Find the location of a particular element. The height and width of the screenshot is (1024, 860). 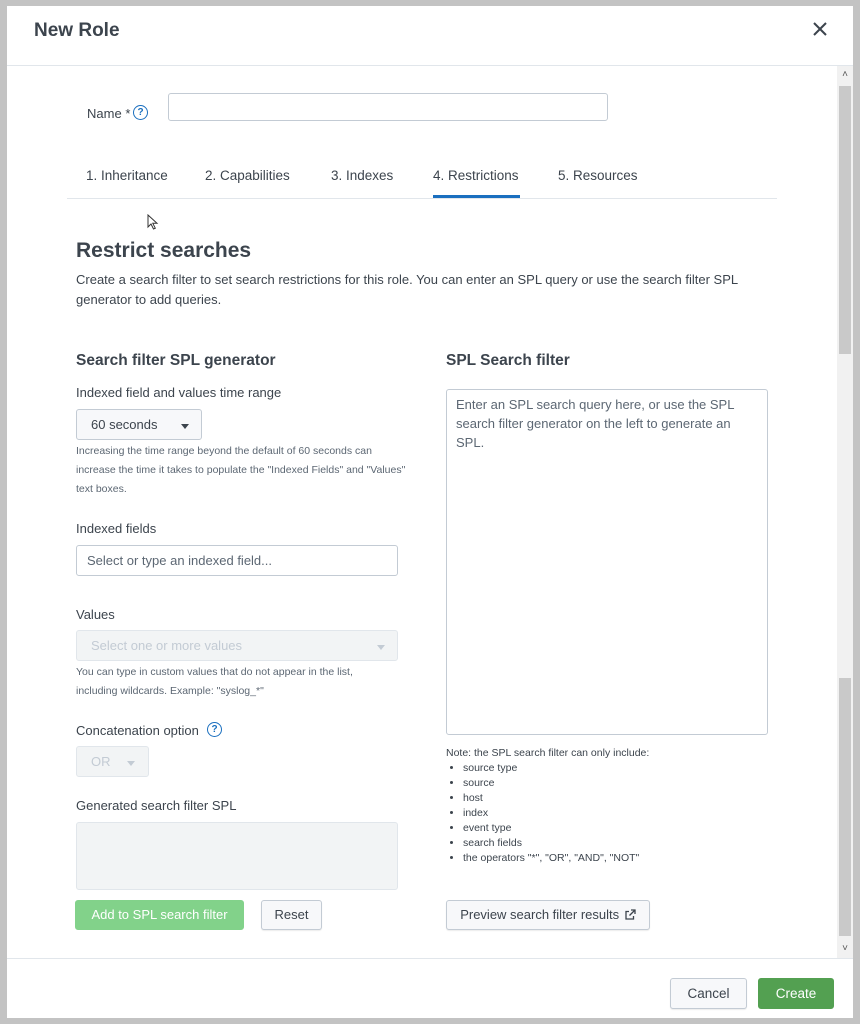

time-range-value: 60 seconds is located at coordinates (124, 424).